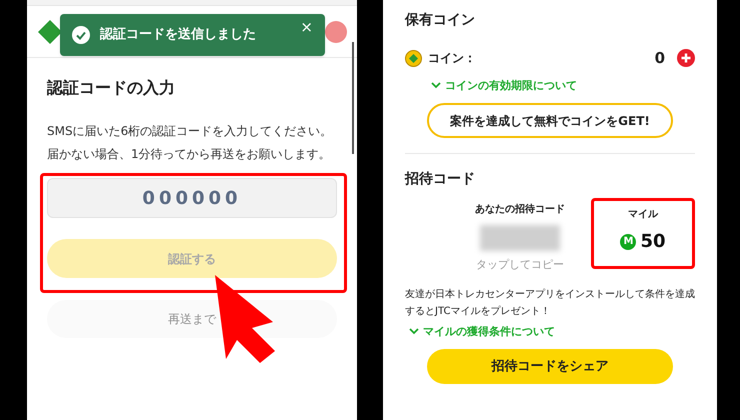  Describe the element at coordinates (306, 27) in the screenshot. I see `close-button: ×` at that location.